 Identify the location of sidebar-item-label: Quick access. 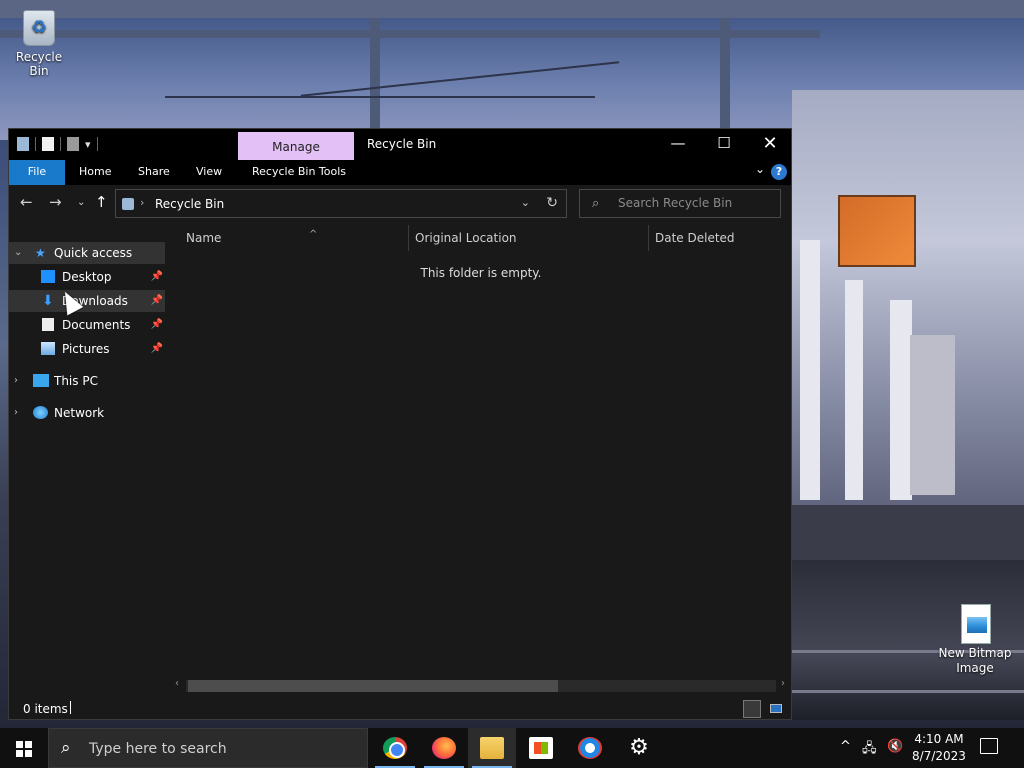
(93, 253).